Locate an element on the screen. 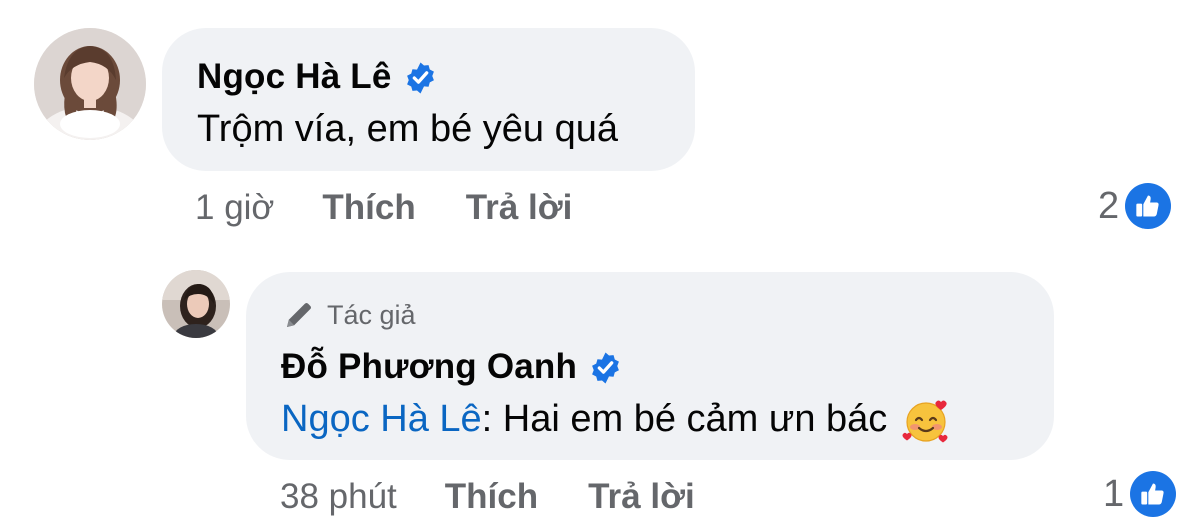 The width and height of the screenshot is (1200, 517). comment-reply-button: Trả lời is located at coordinates (519, 208).